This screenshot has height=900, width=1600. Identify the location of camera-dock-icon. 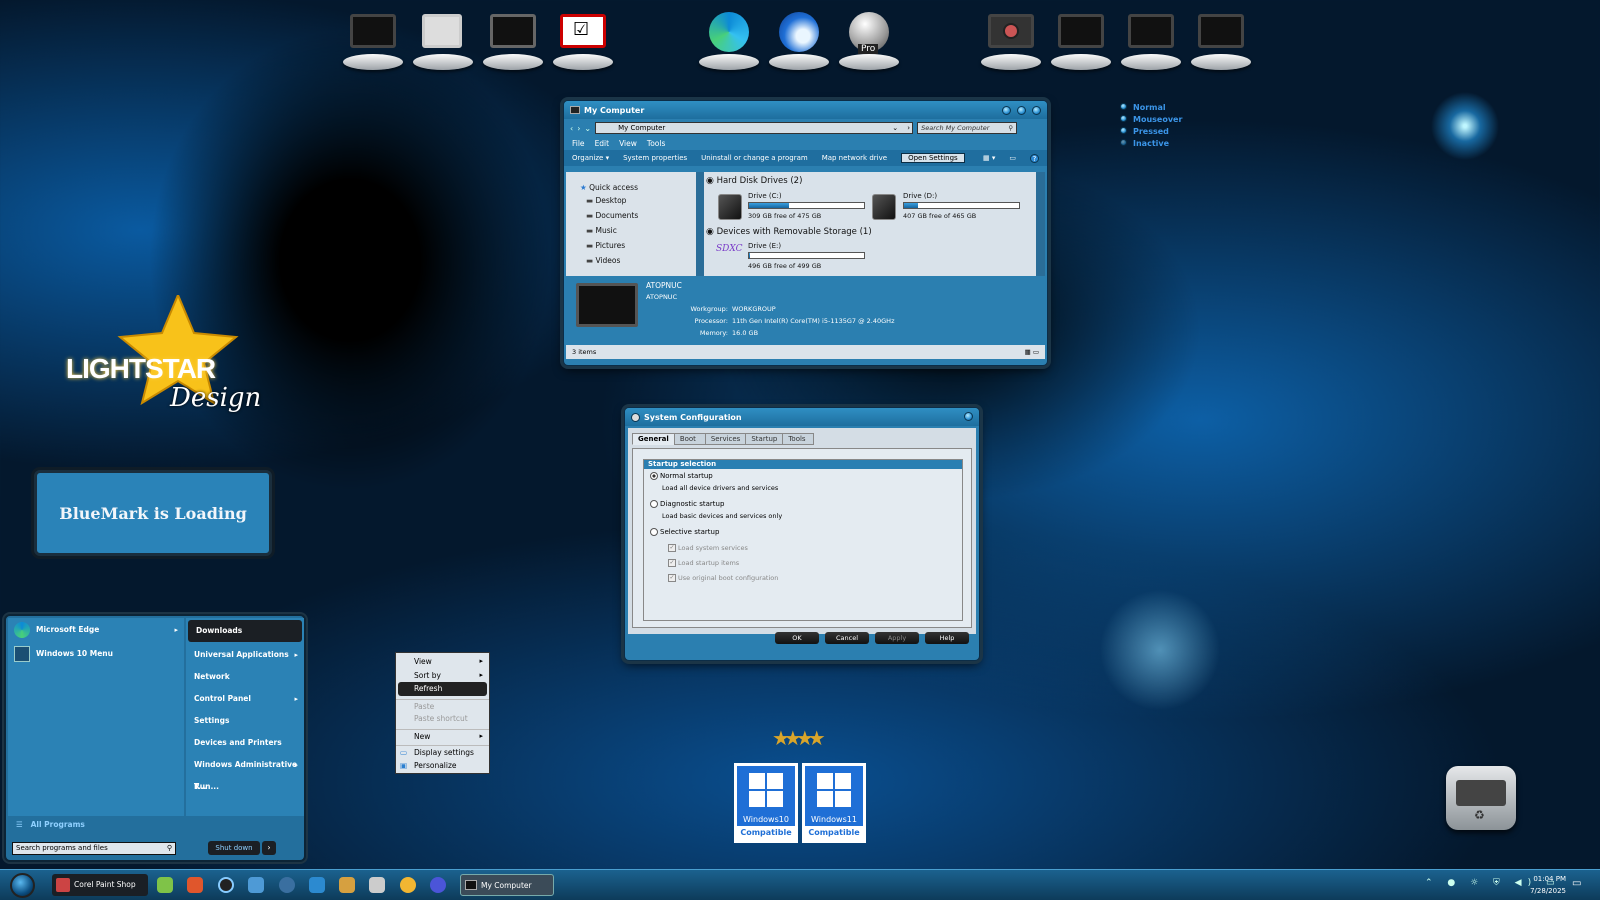
(1011, 40).